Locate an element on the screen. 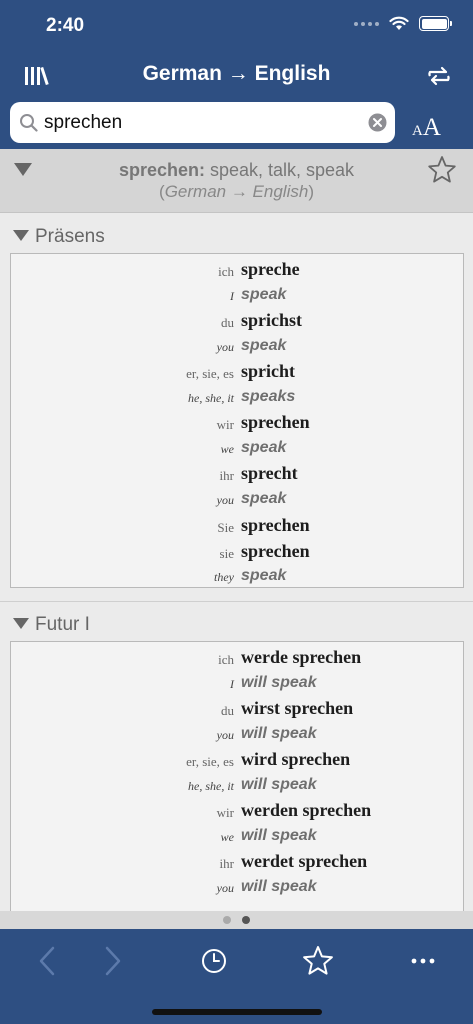  verb-form: spreche is located at coordinates (270, 269).